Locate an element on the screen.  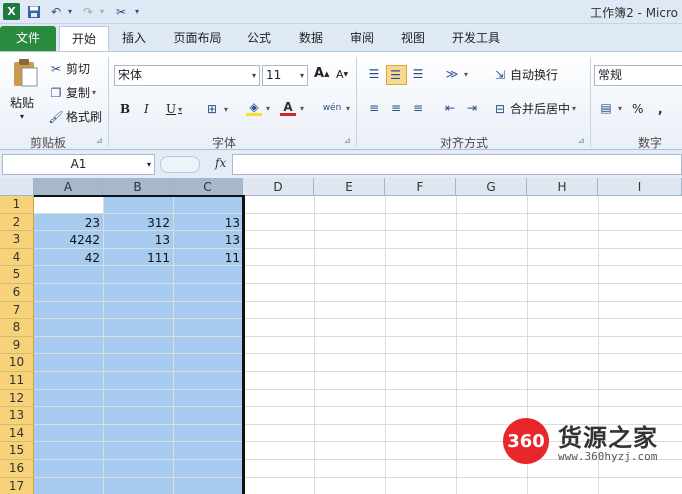
cell-a4: 42 is located at coordinates (68, 258).